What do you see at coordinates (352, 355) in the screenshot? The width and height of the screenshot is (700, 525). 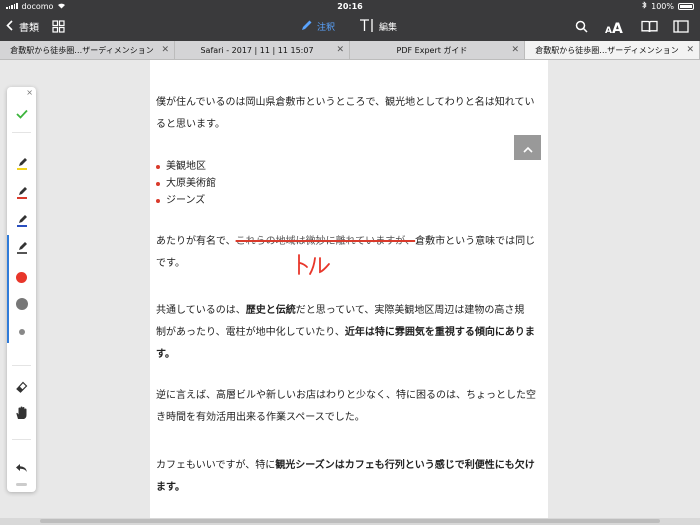 I see `text-line: す。` at bounding box center [352, 355].